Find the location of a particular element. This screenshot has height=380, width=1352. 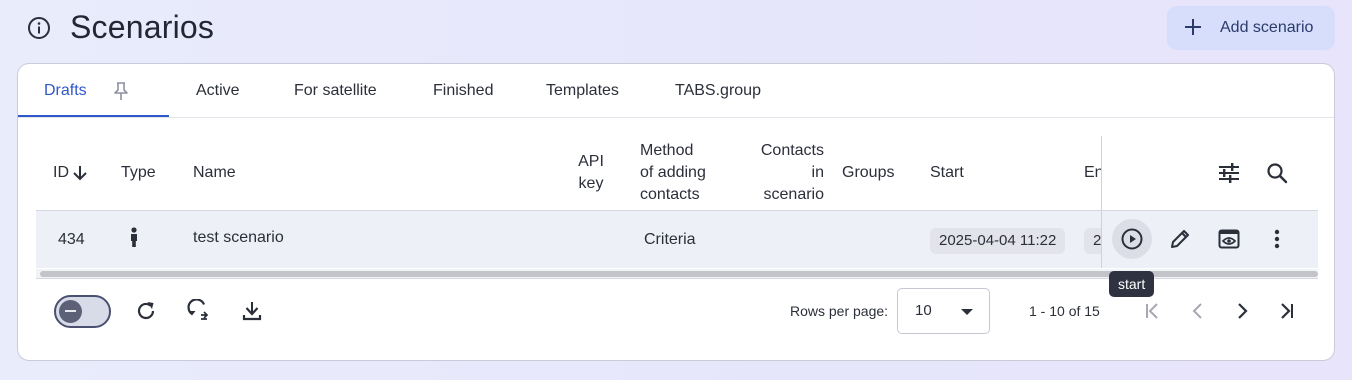

tab-finished: Finished is located at coordinates (463, 91).